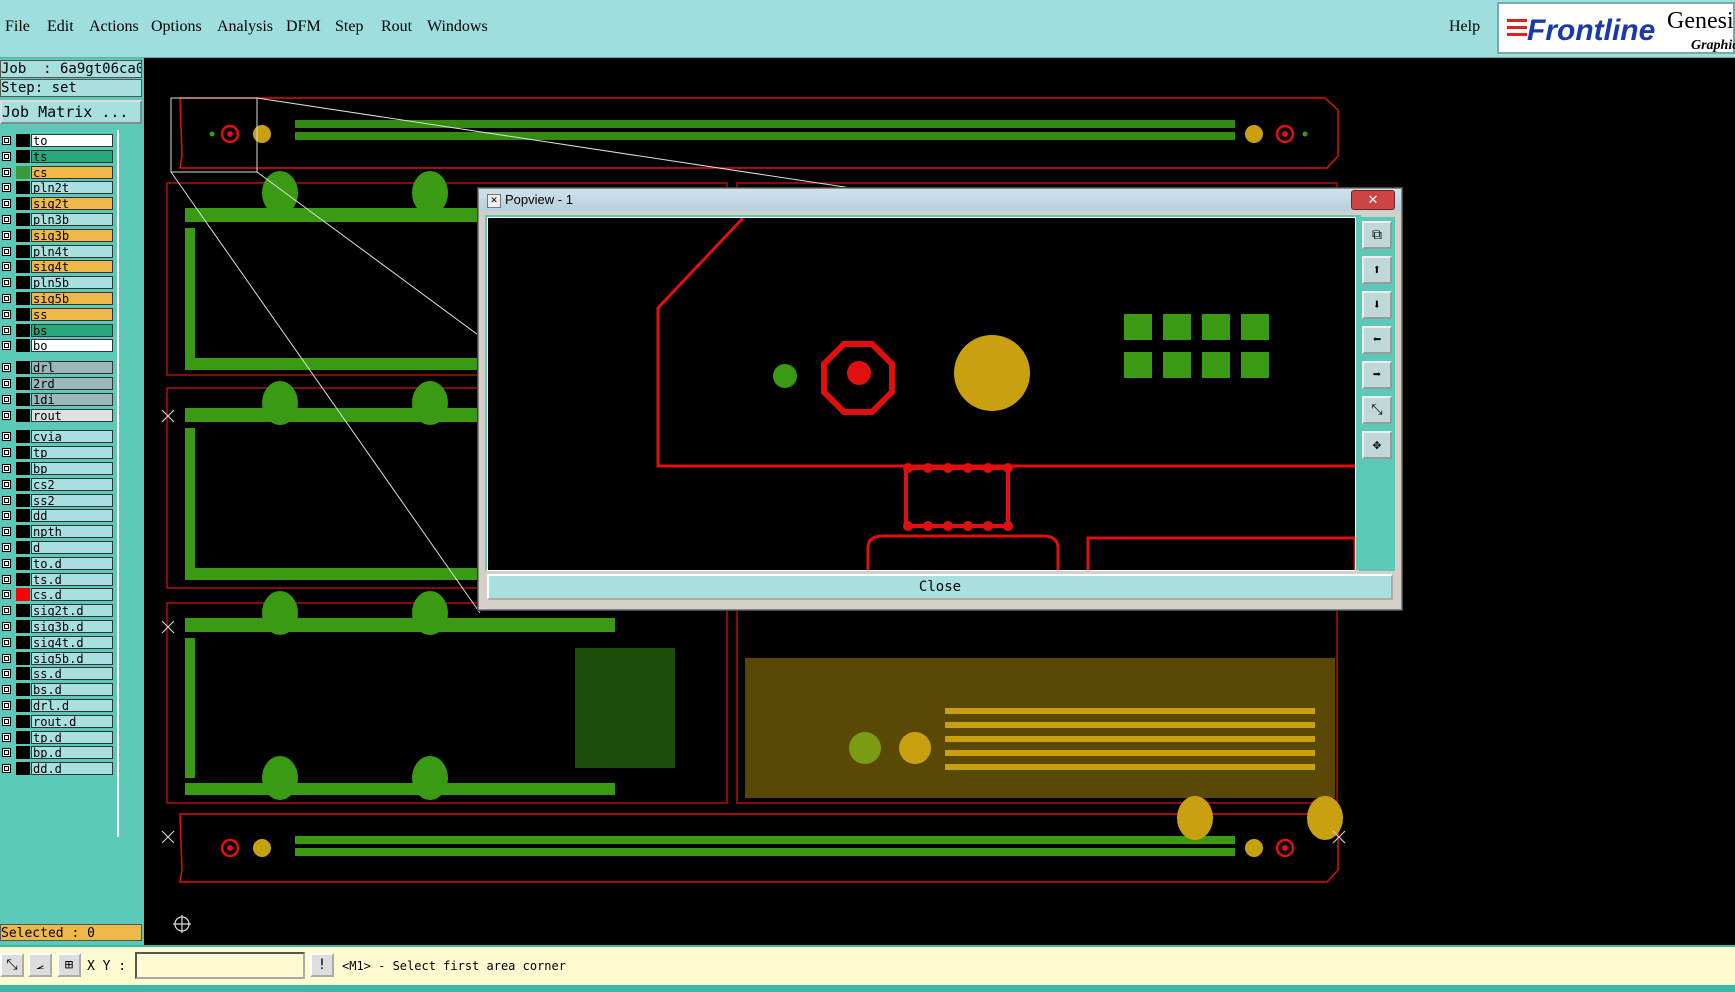 Image resolution: width=1735 pixels, height=992 pixels. I want to click on snap-icon: ⦟, so click(40, 965).